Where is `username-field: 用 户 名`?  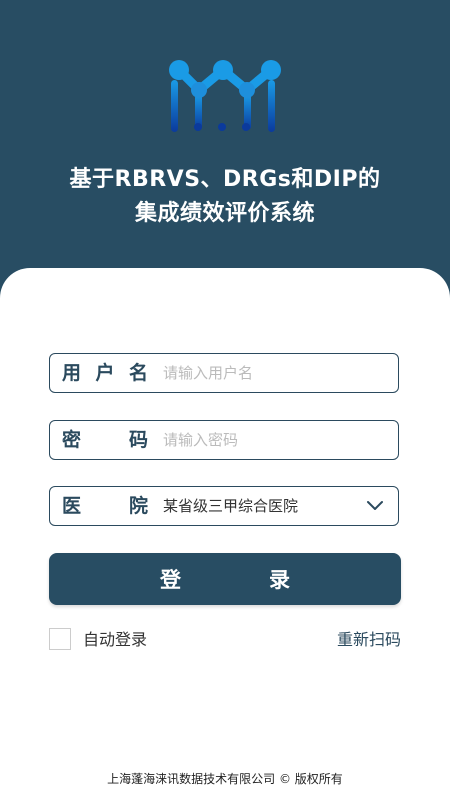
username-field: 用 户 名 is located at coordinates (224, 373).